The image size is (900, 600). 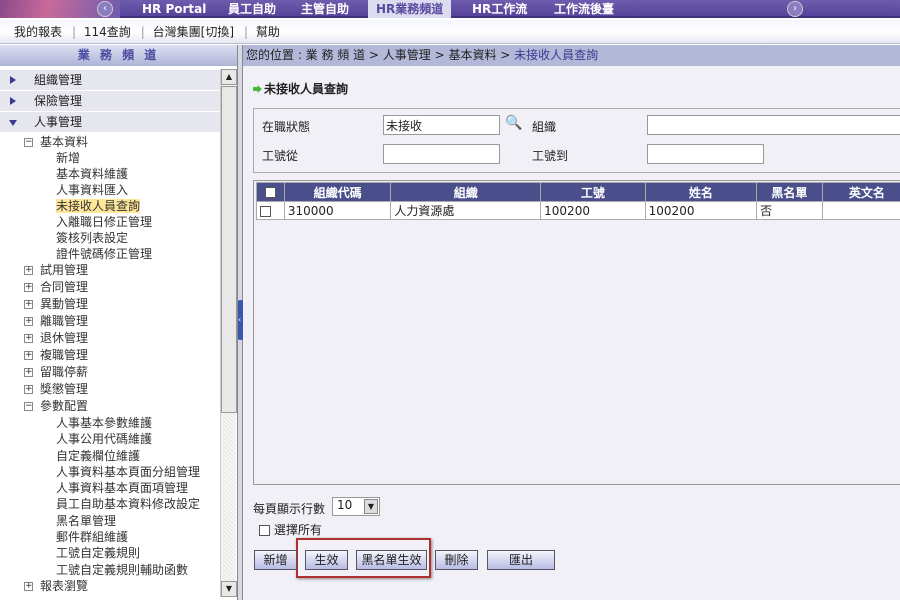 I want to click on tree-item: 人事資料基本頁面分組管理, so click(x=110, y=472).